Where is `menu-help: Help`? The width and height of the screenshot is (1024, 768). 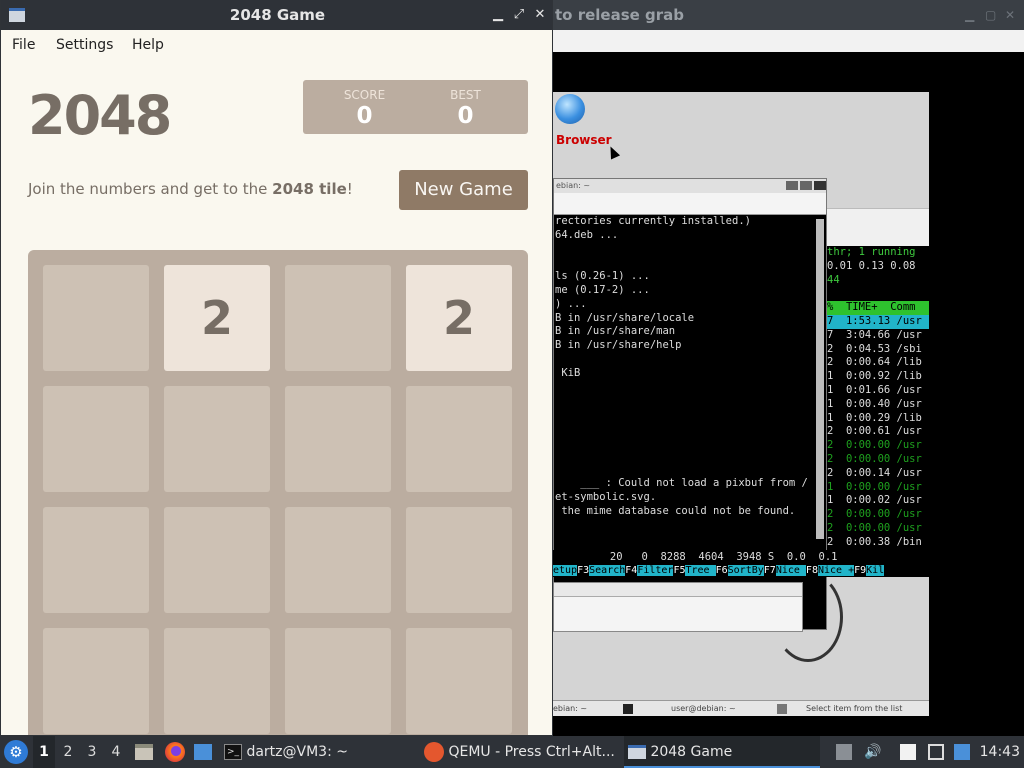 menu-help: Help is located at coordinates (148, 45).